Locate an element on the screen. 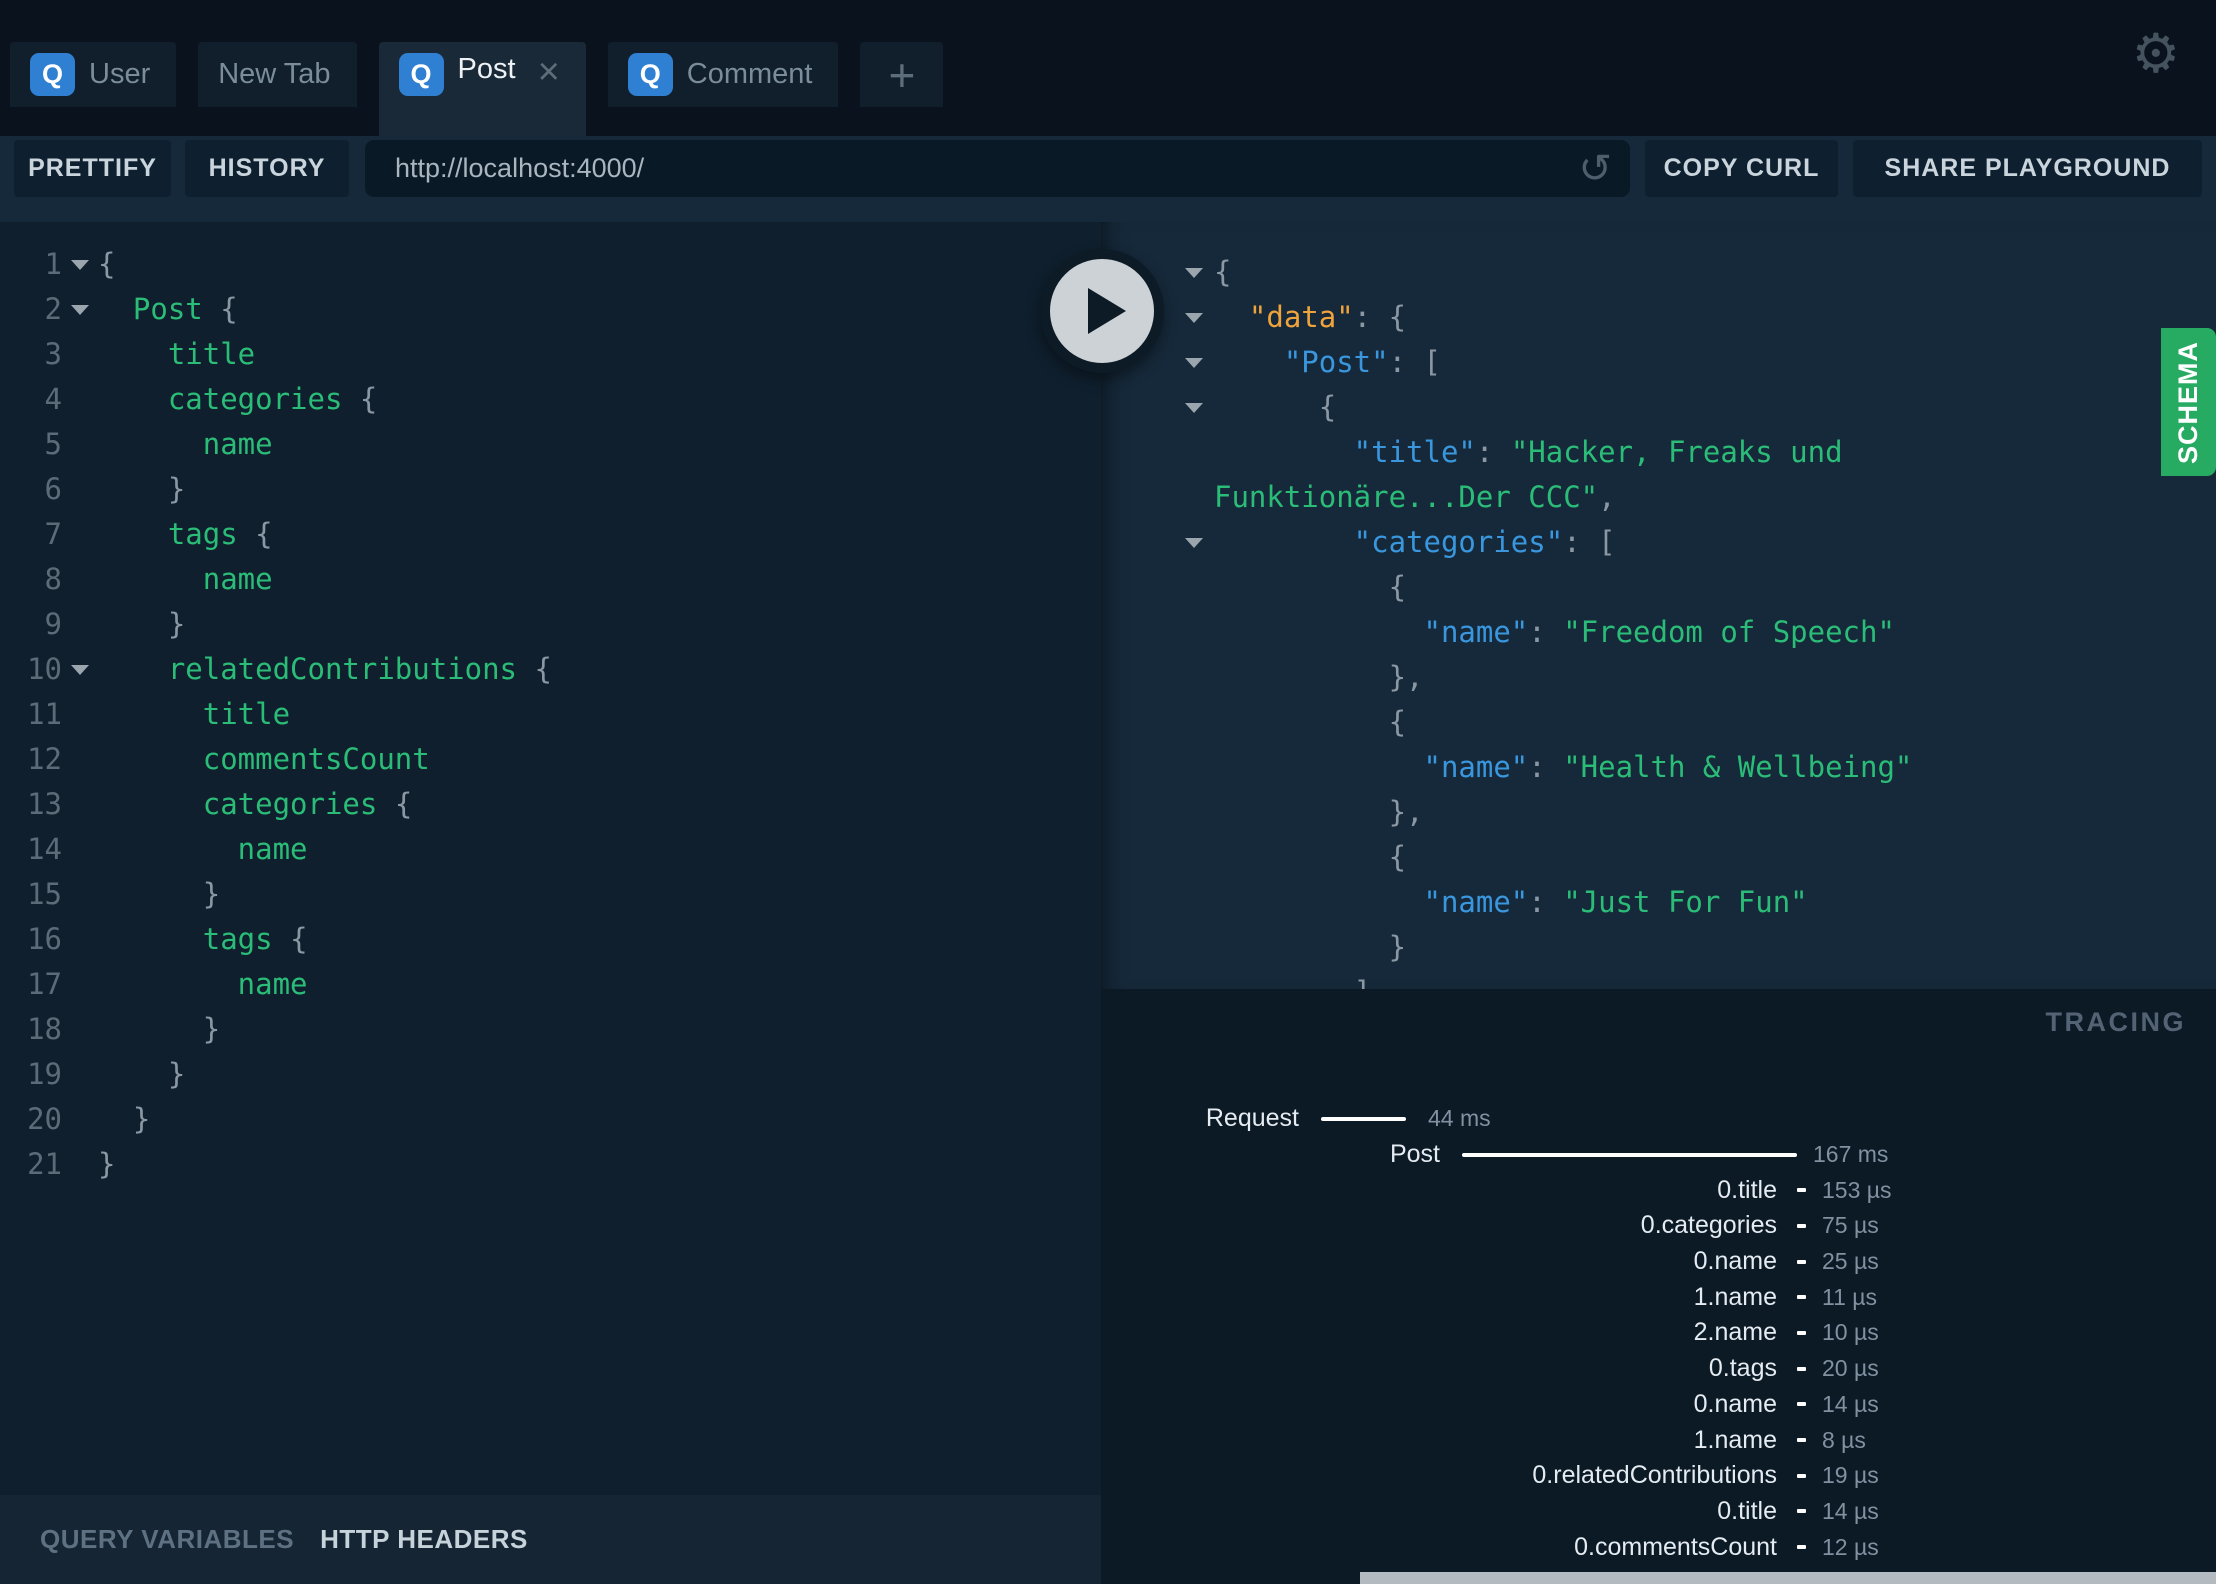 This screenshot has width=2216, height=1584. tab-query-variables: QUERY VARIABLES is located at coordinates (167, 1539).